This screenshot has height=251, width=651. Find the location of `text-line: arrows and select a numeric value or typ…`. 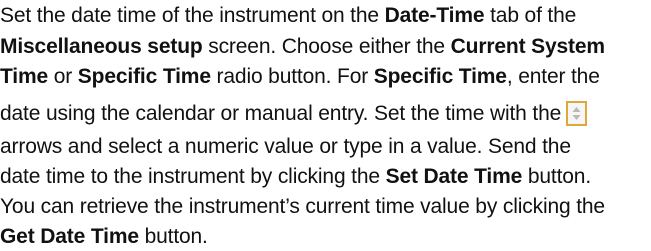

text-line: arrows and select a numeric value or typ… is located at coordinates (285, 146).